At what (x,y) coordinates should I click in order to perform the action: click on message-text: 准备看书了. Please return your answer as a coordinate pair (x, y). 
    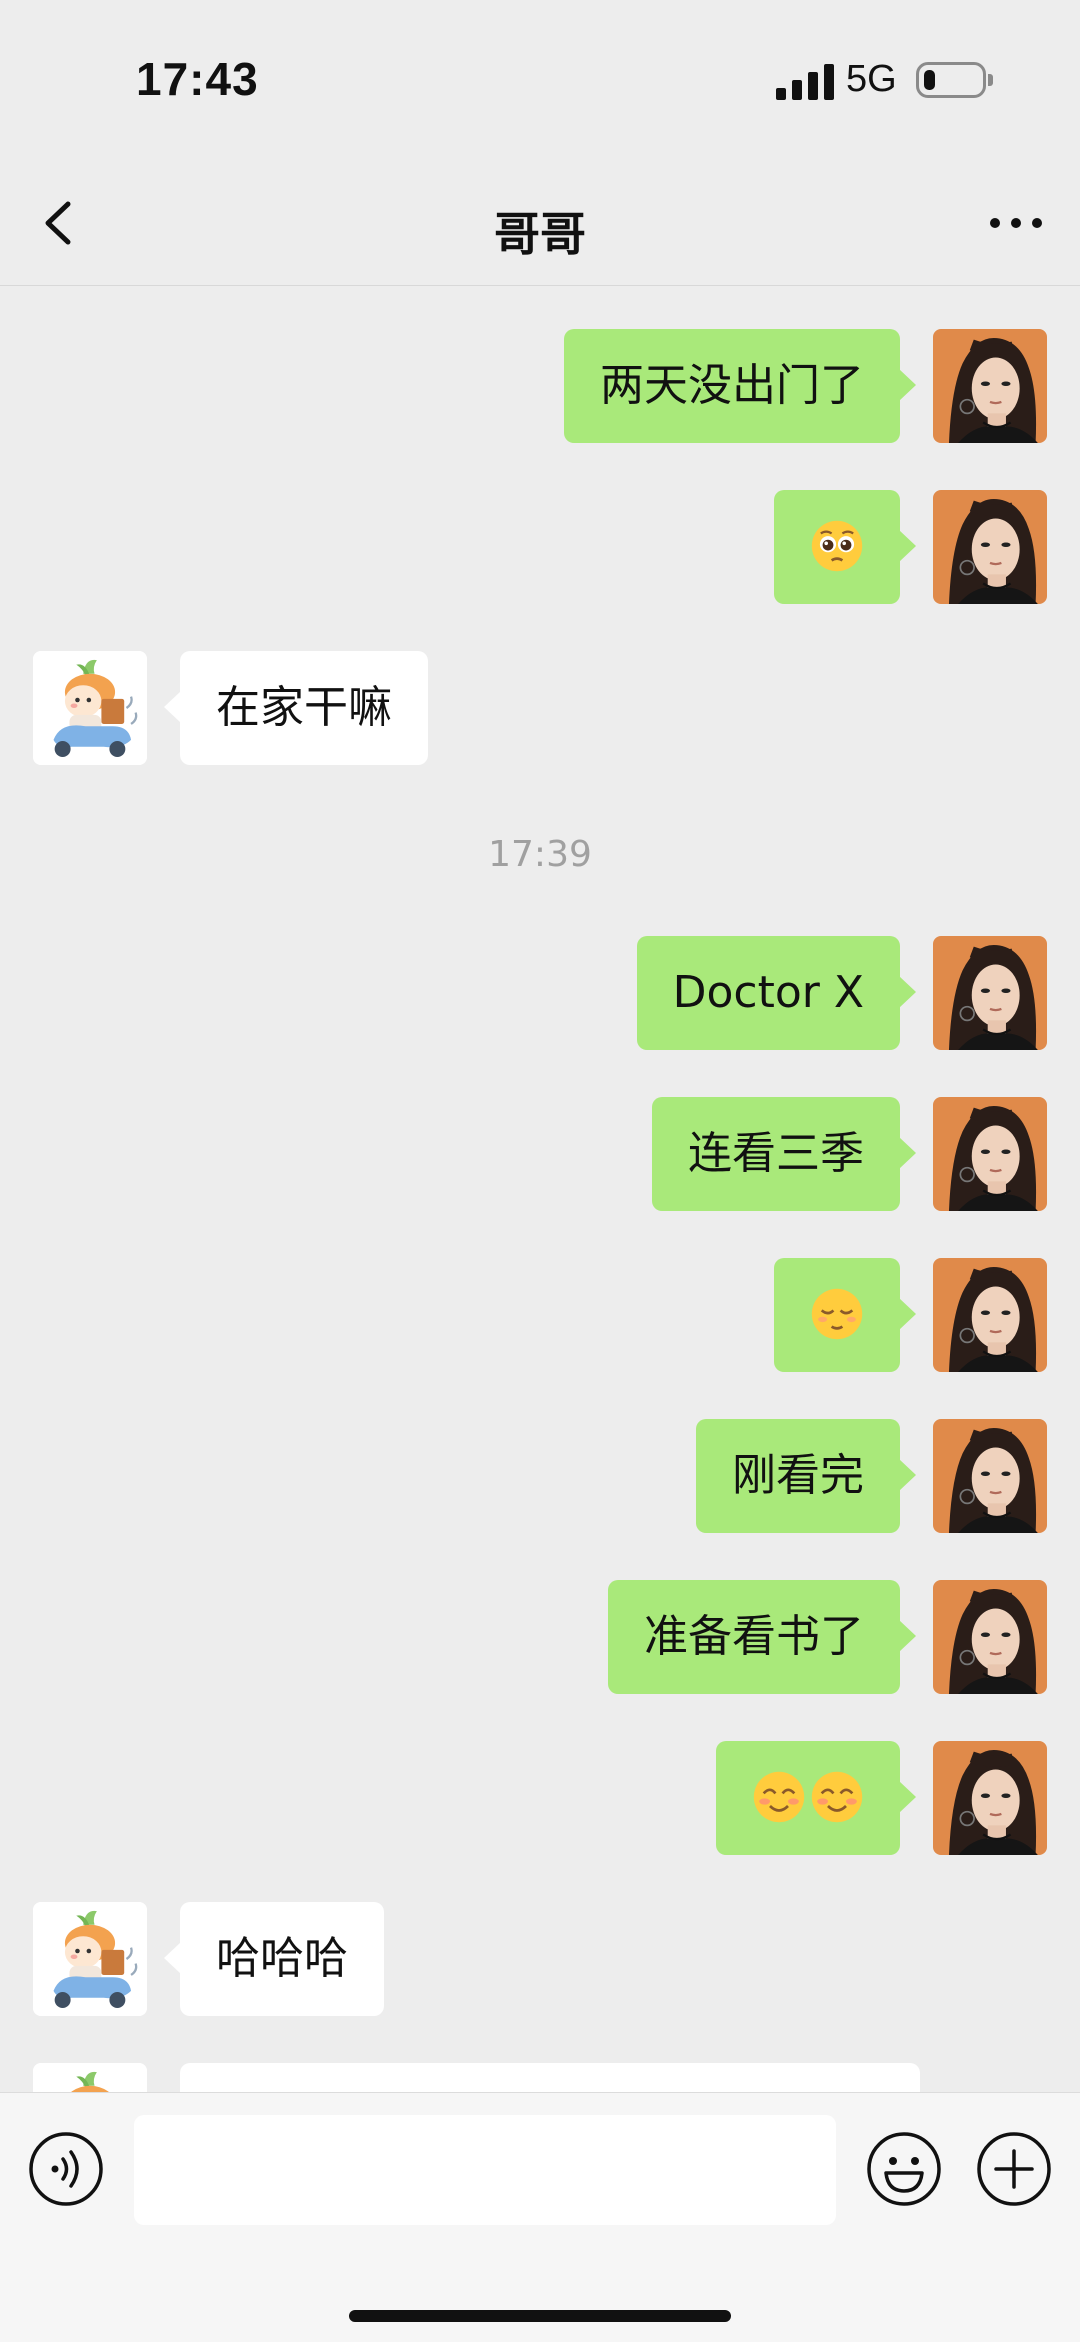
    Looking at the image, I should click on (754, 1636).